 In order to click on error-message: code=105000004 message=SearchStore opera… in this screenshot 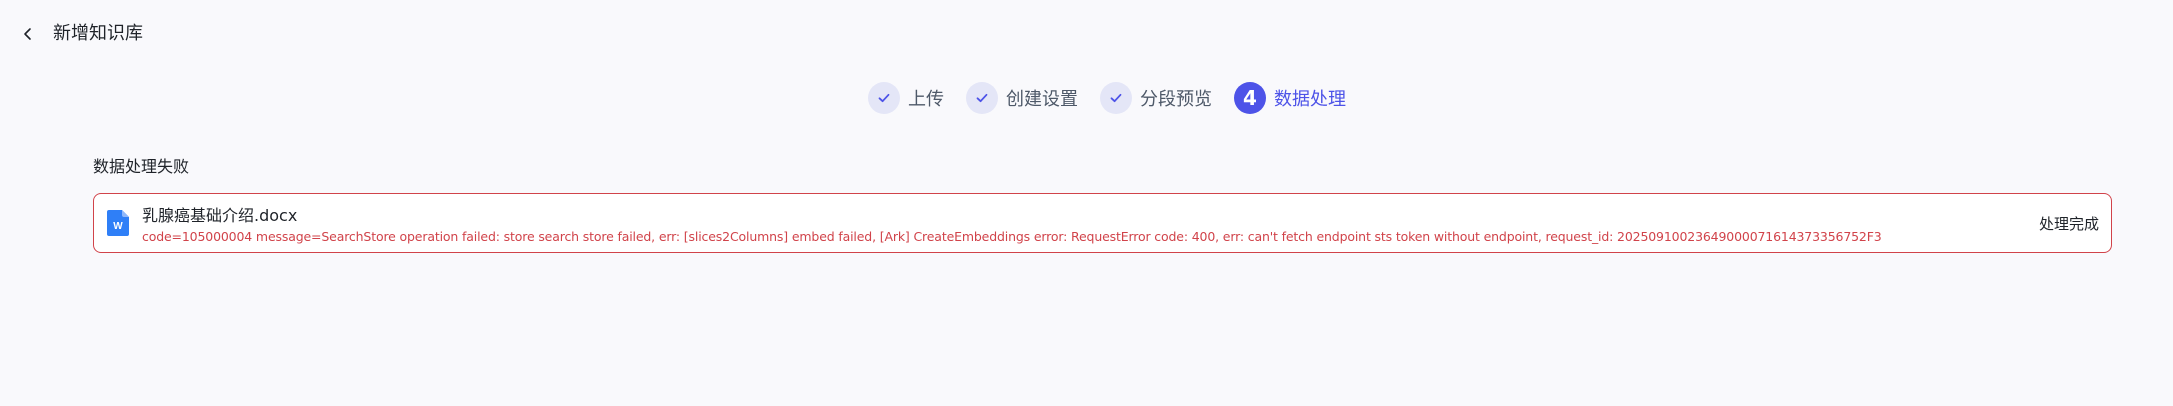, I will do `click(1012, 236)`.